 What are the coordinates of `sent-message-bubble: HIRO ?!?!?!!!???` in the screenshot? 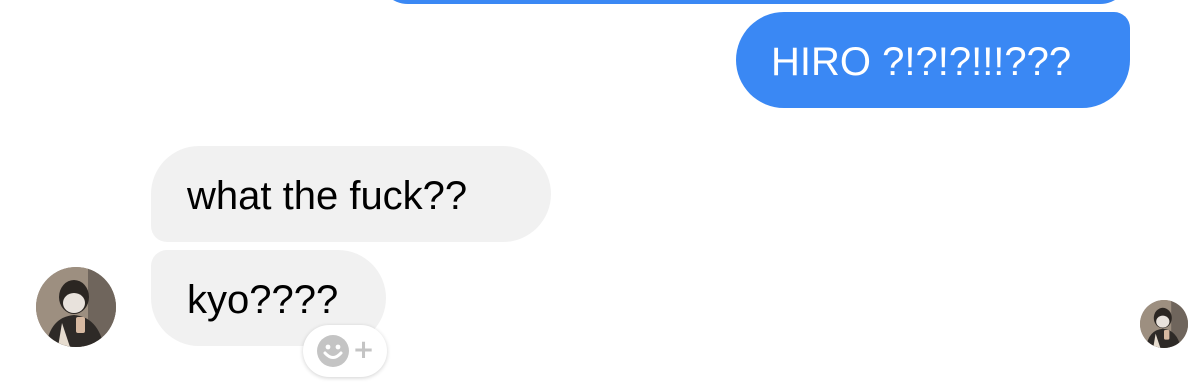 It's located at (933, 60).